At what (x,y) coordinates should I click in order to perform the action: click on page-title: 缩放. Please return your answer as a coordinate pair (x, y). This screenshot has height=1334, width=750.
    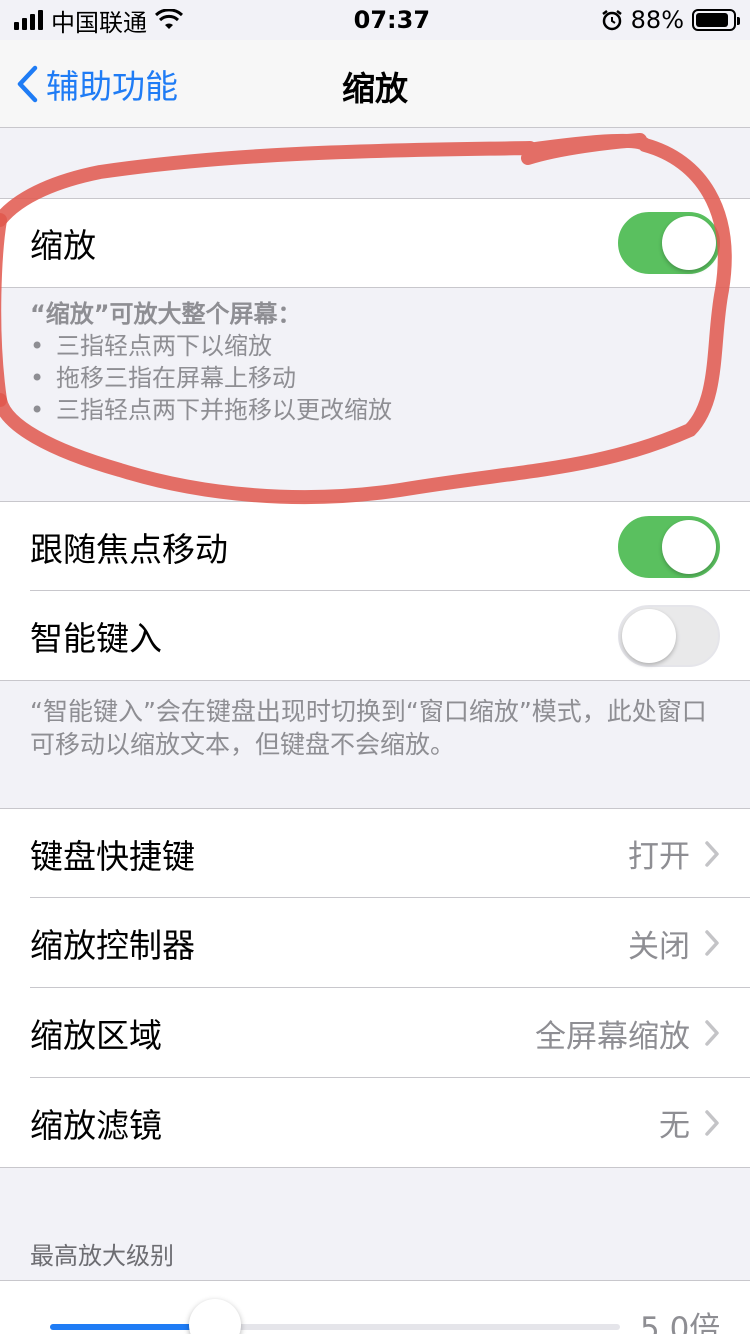
    Looking at the image, I should click on (375, 88).